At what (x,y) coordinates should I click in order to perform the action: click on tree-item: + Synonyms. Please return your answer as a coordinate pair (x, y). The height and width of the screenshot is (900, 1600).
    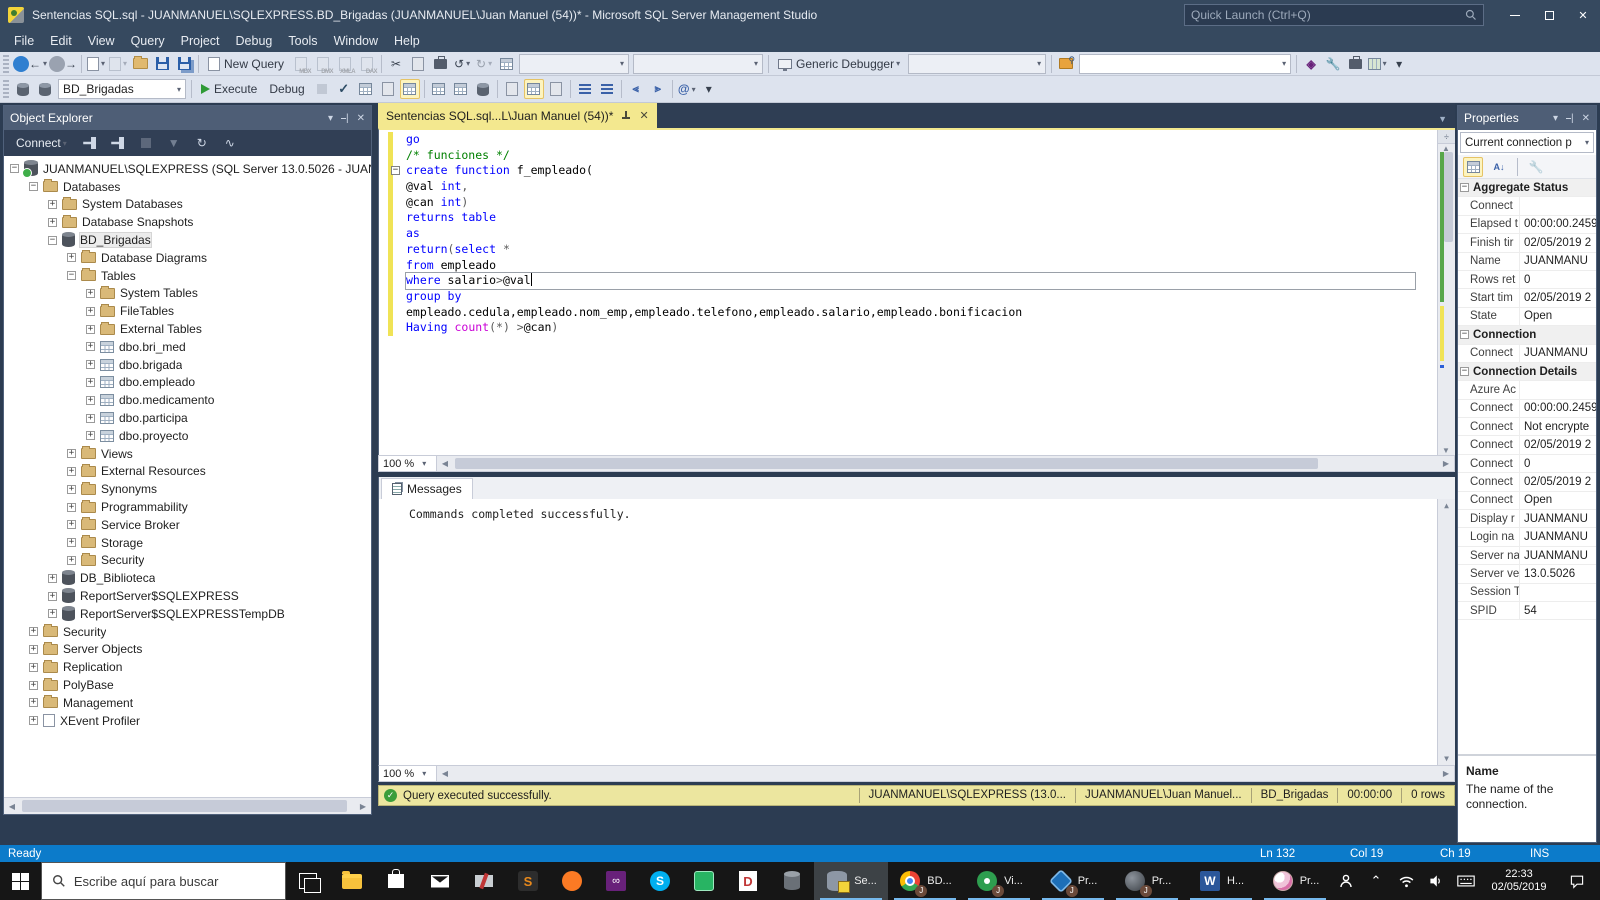
    Looking at the image, I should click on (187, 489).